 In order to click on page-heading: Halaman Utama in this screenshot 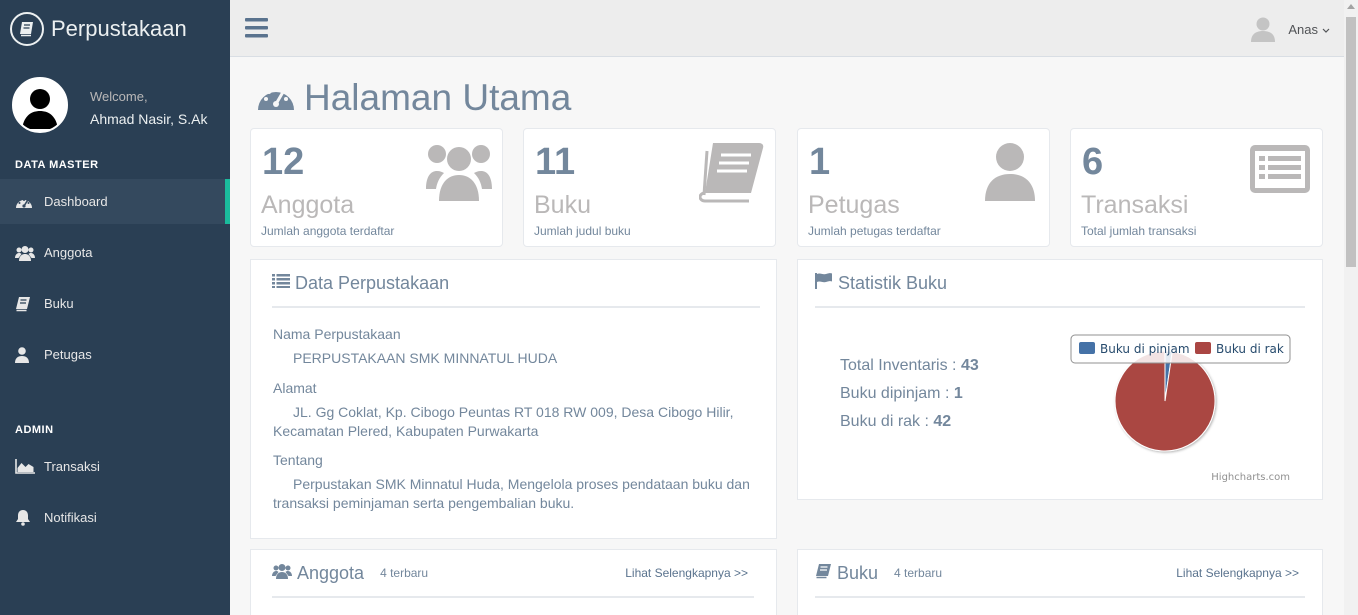, I will do `click(438, 97)`.